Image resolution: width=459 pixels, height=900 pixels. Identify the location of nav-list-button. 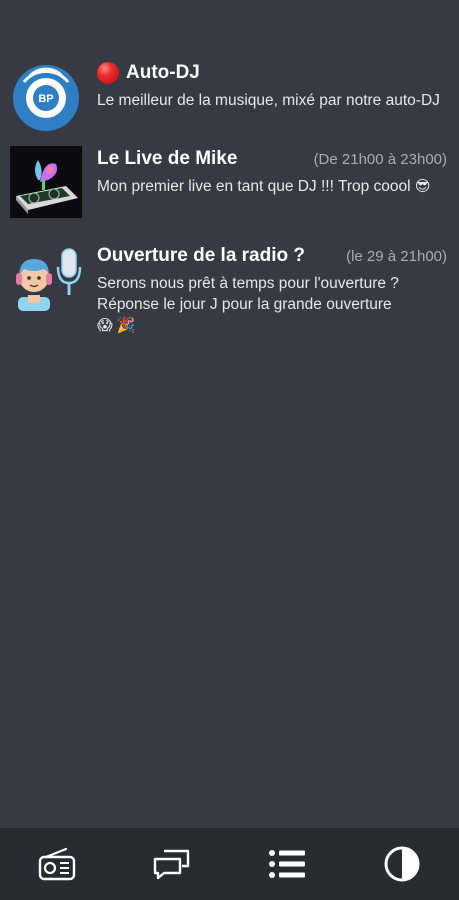
(287, 864).